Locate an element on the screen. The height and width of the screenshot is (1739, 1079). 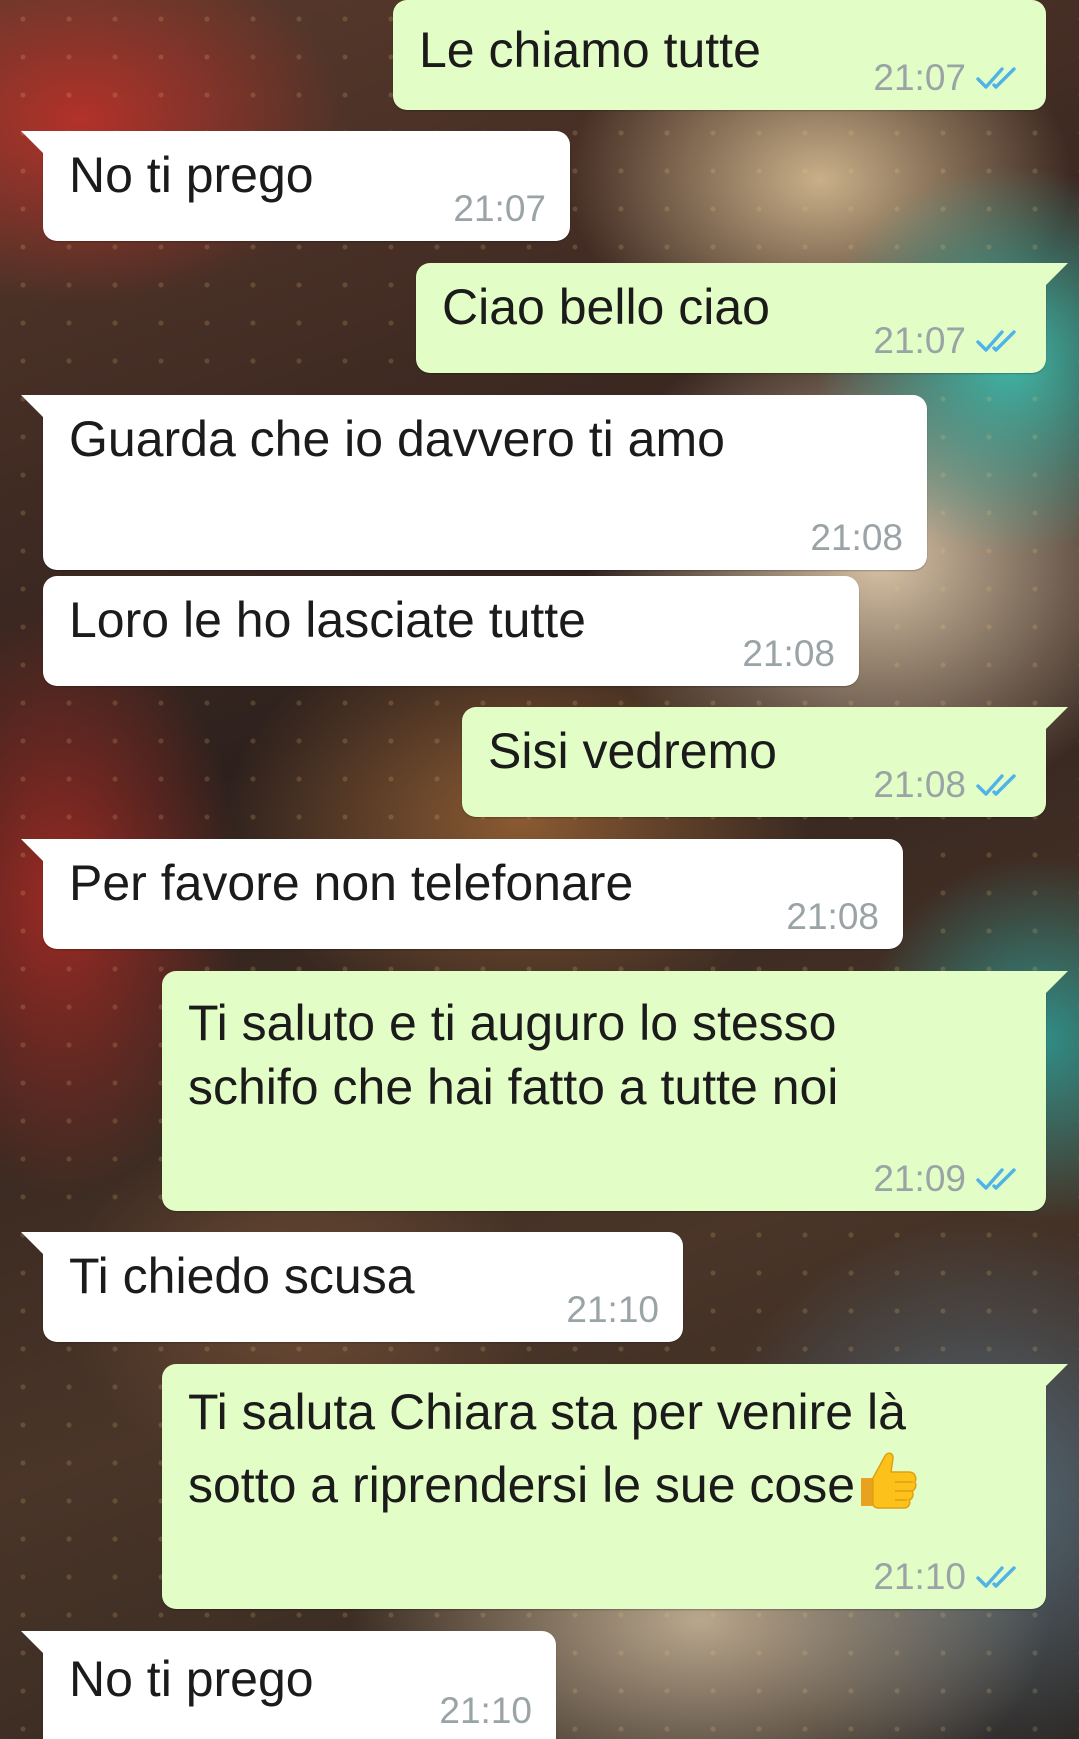
message-bubble-outgoing: Le chiamo tutte 21:07 is located at coordinates (719, 55).